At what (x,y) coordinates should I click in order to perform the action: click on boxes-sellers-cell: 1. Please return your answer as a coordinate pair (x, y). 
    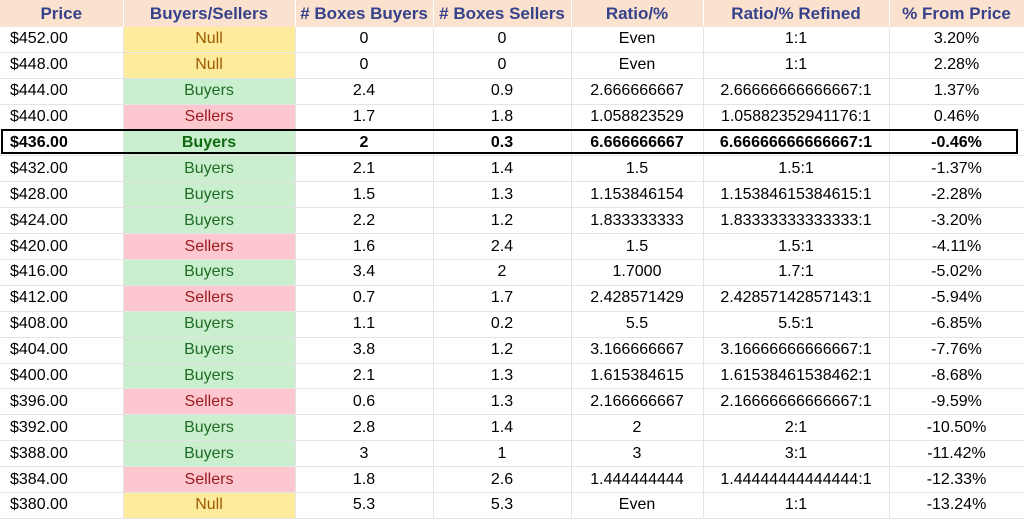
    Looking at the image, I should click on (502, 454).